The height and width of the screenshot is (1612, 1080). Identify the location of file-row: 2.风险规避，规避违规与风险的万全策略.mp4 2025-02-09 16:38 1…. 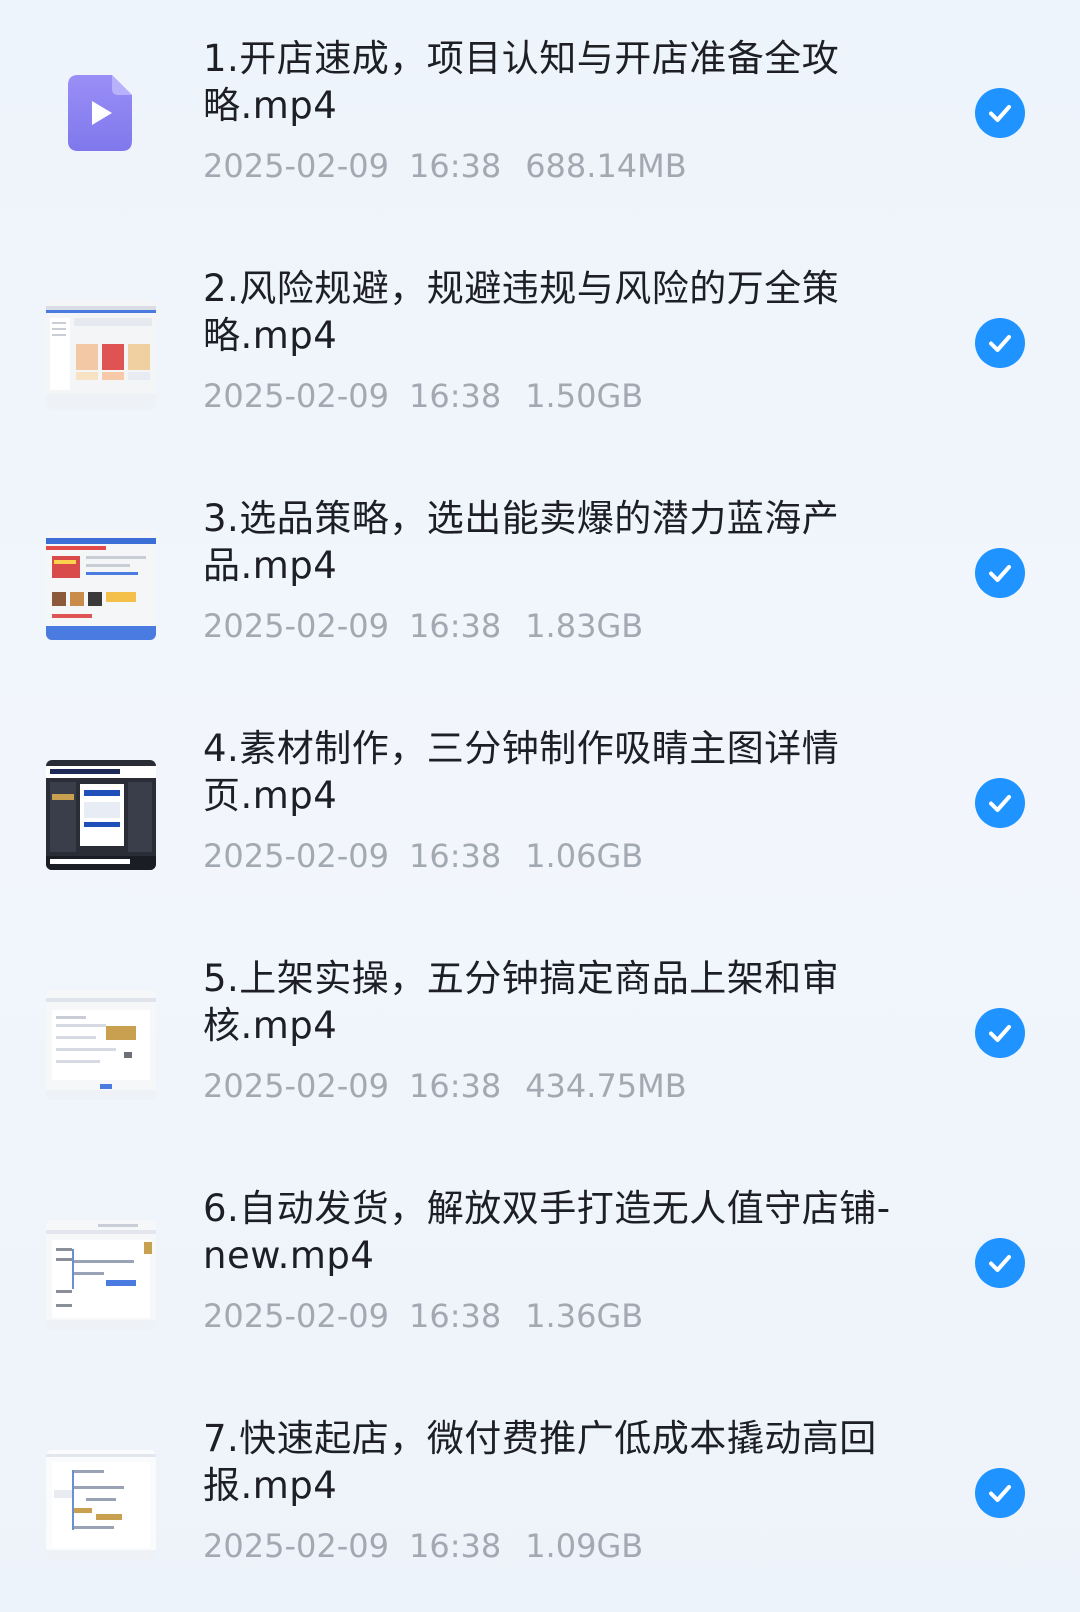
(540, 345).